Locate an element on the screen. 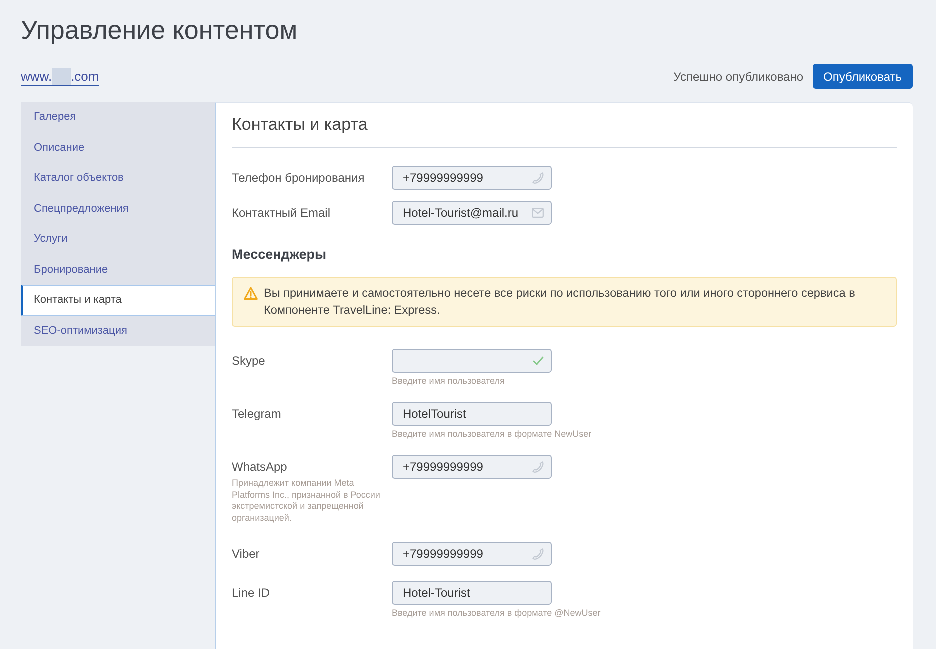 The image size is (936, 649). publish-status: Успешно опубликовано is located at coordinates (739, 77).